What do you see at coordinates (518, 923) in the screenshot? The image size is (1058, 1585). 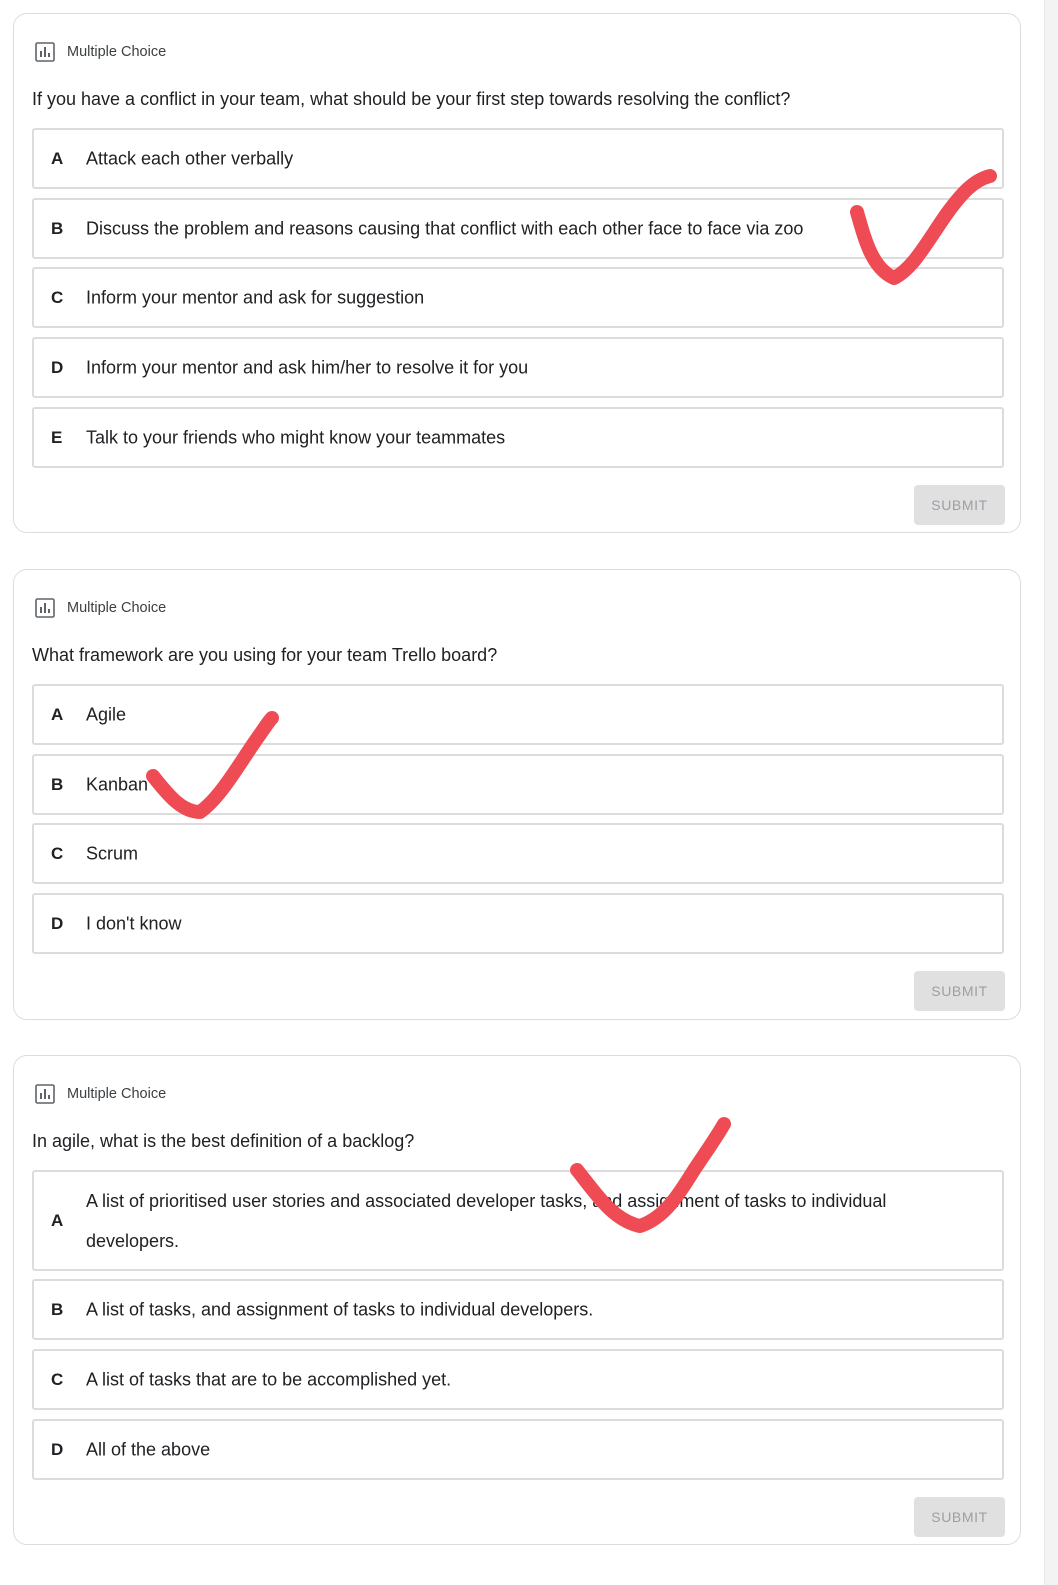 I see `option-d: D I don't know` at bounding box center [518, 923].